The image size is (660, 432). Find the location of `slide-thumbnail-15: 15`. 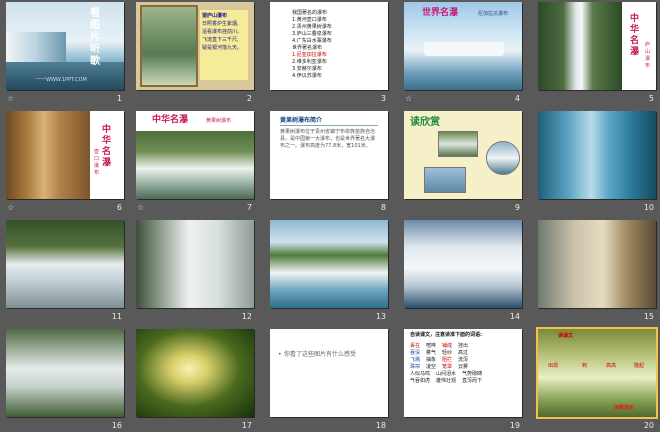

slide-thumbnail-15: 15 is located at coordinates (597, 272).